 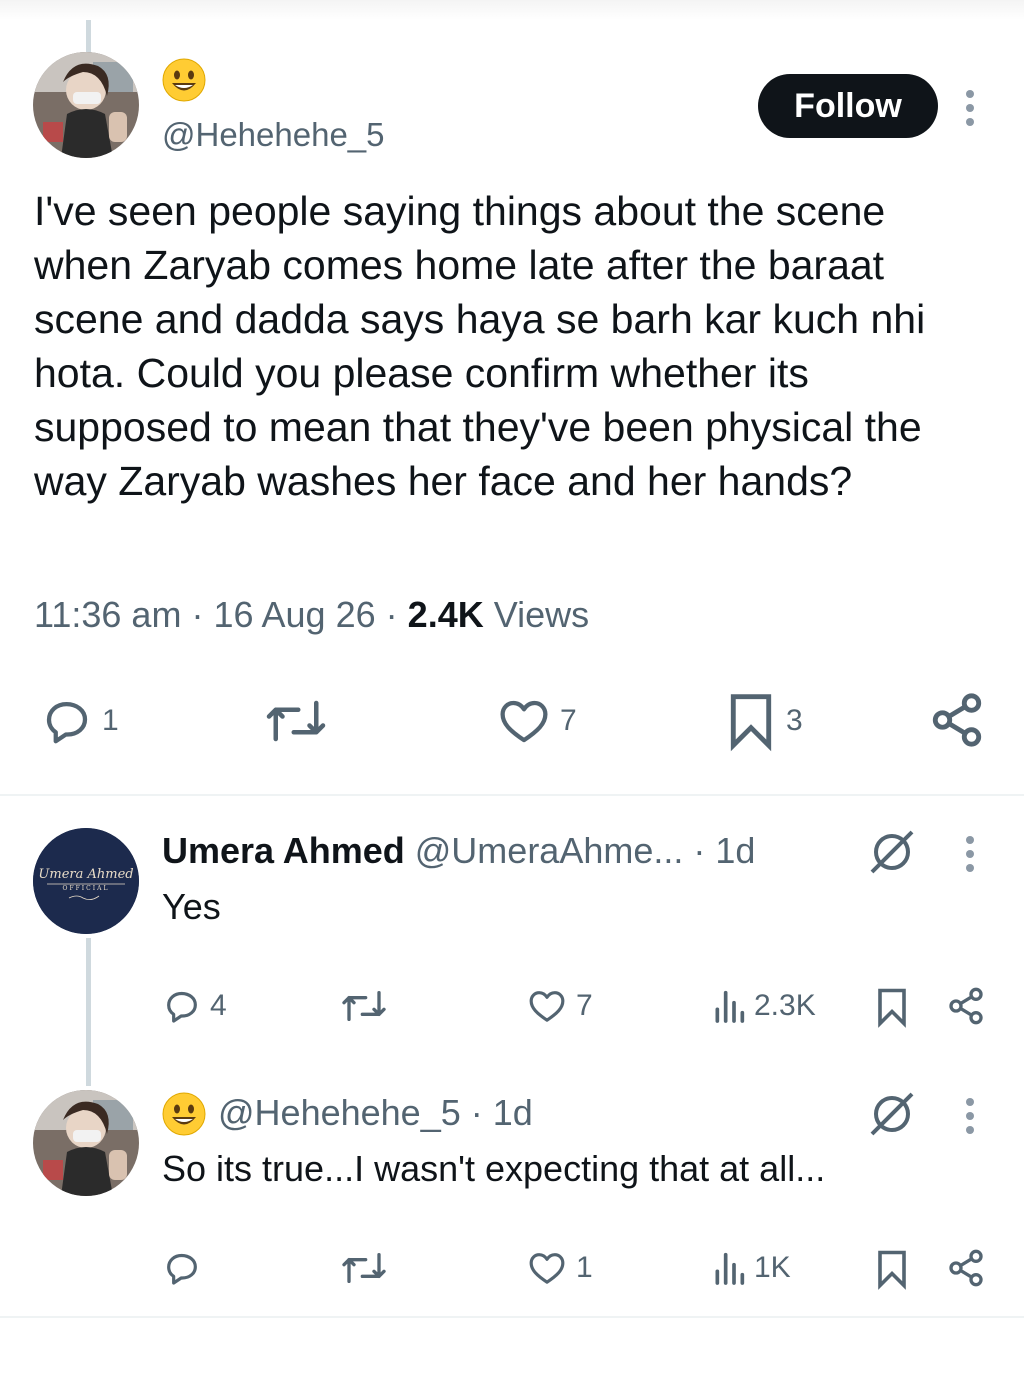 I want to click on reply-action: 1, so click(x=79, y=721).